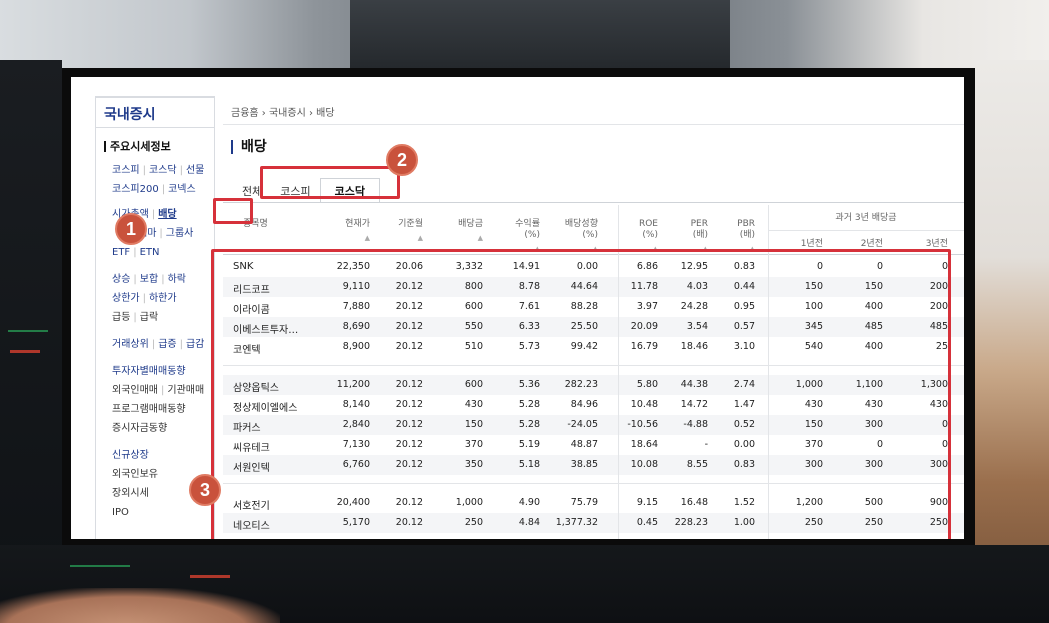 The width and height of the screenshot is (1049, 623). I want to click on column-header-y3: 3년전, so click(923, 244).